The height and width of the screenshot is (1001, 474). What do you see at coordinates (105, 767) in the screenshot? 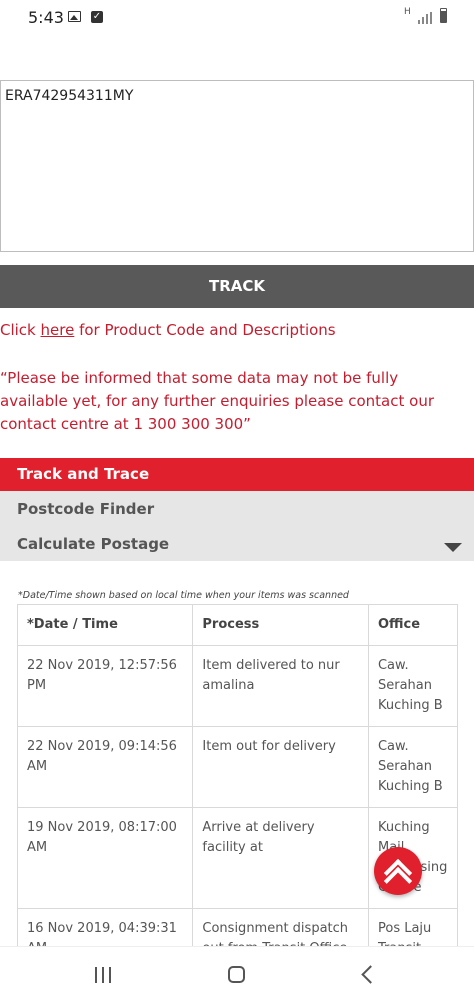
I see `cell-date-time: 22 Nov 2019, 09:14:56 AM` at bounding box center [105, 767].